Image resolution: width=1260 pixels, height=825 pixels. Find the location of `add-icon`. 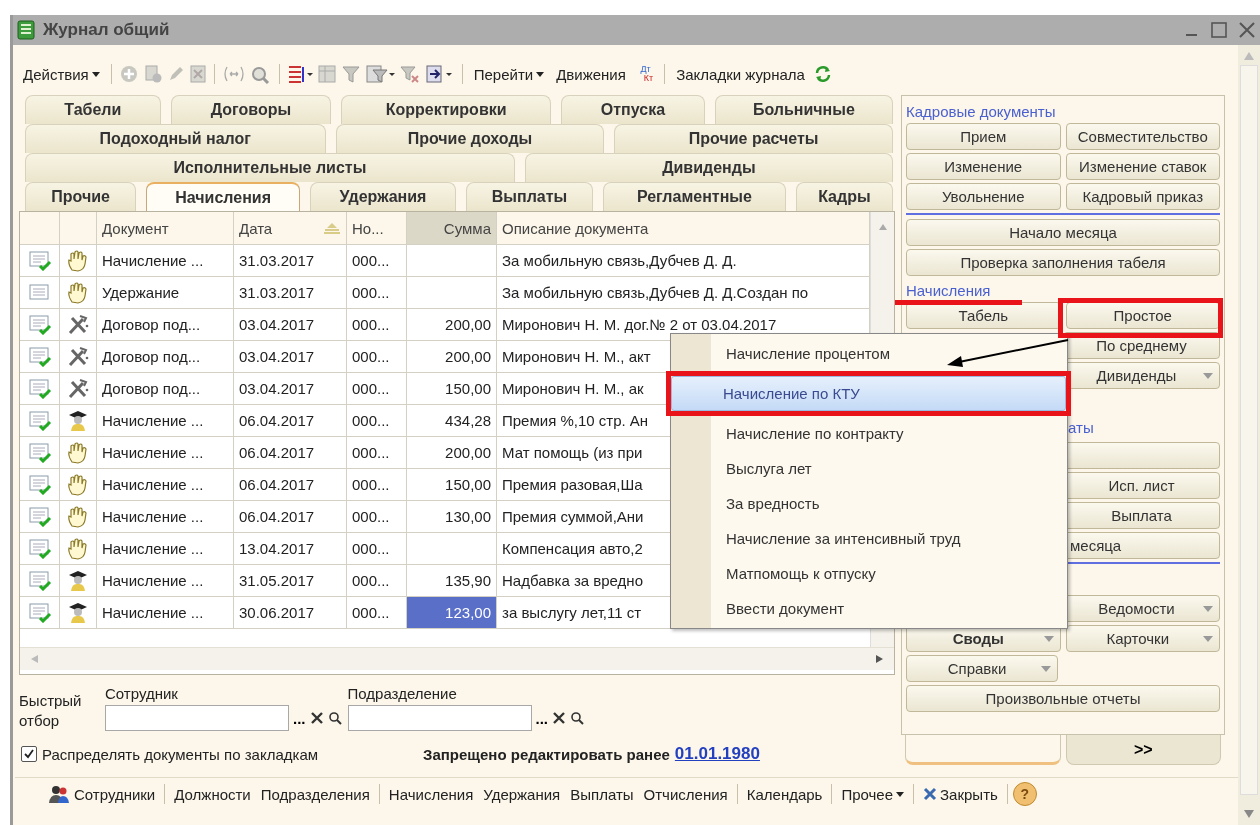

add-icon is located at coordinates (128, 74).